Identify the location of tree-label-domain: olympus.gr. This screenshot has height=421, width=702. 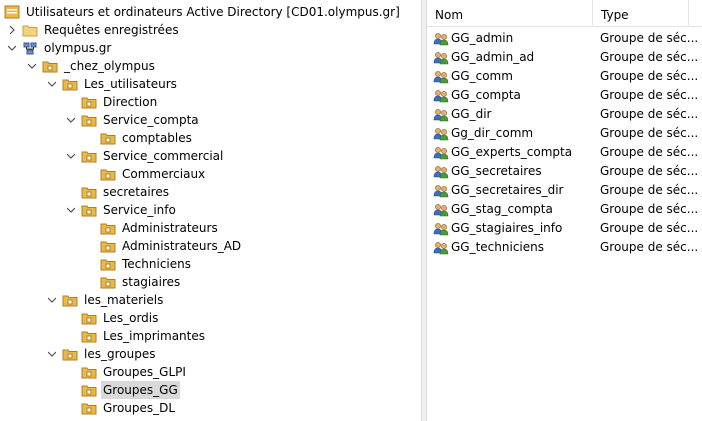
(78, 48).